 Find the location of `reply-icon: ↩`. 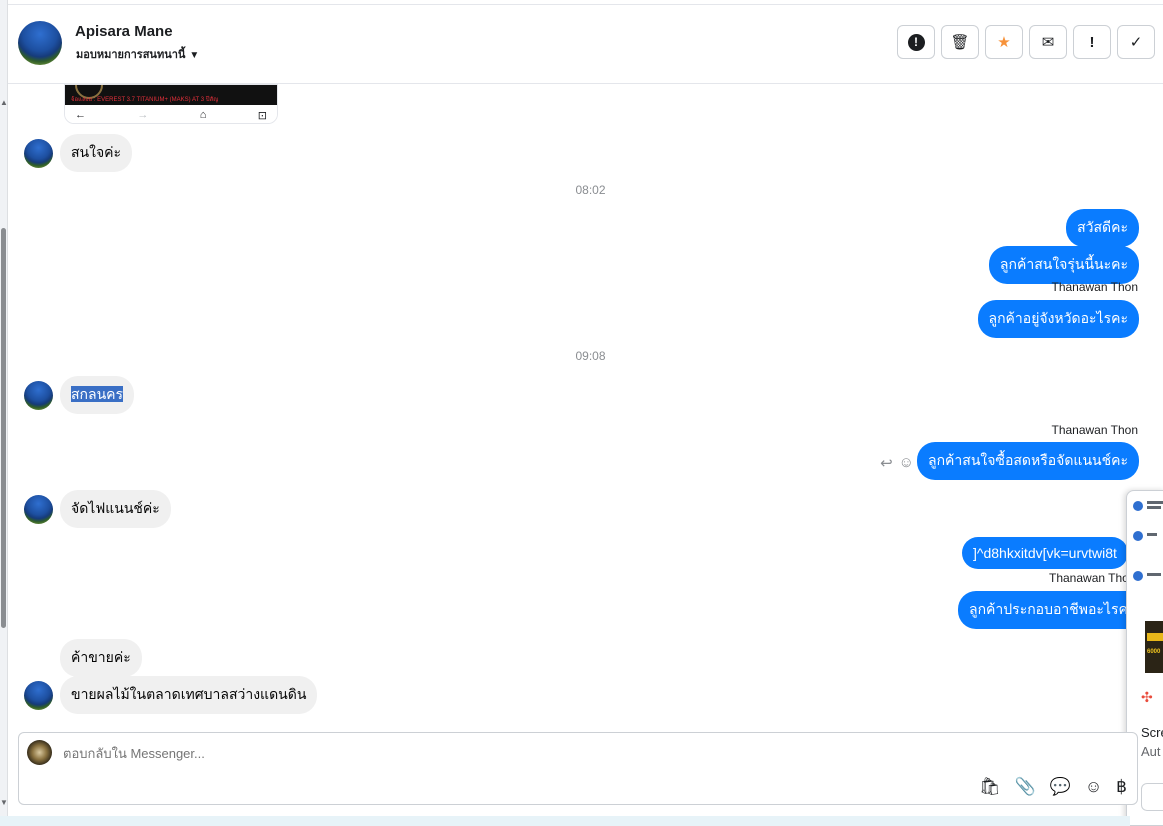

reply-icon: ↩ is located at coordinates (886, 463).